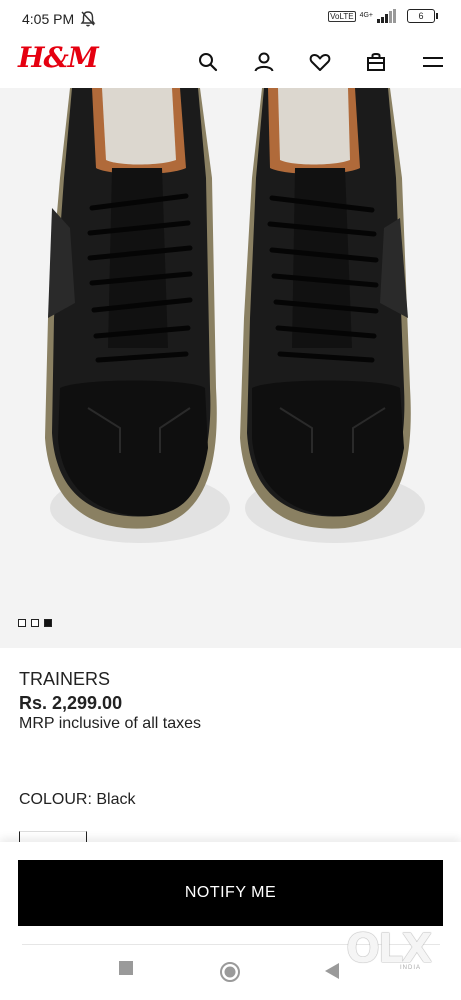 The width and height of the screenshot is (461, 1000). Describe the element at coordinates (376, 62) in the screenshot. I see `bag-icon` at that location.